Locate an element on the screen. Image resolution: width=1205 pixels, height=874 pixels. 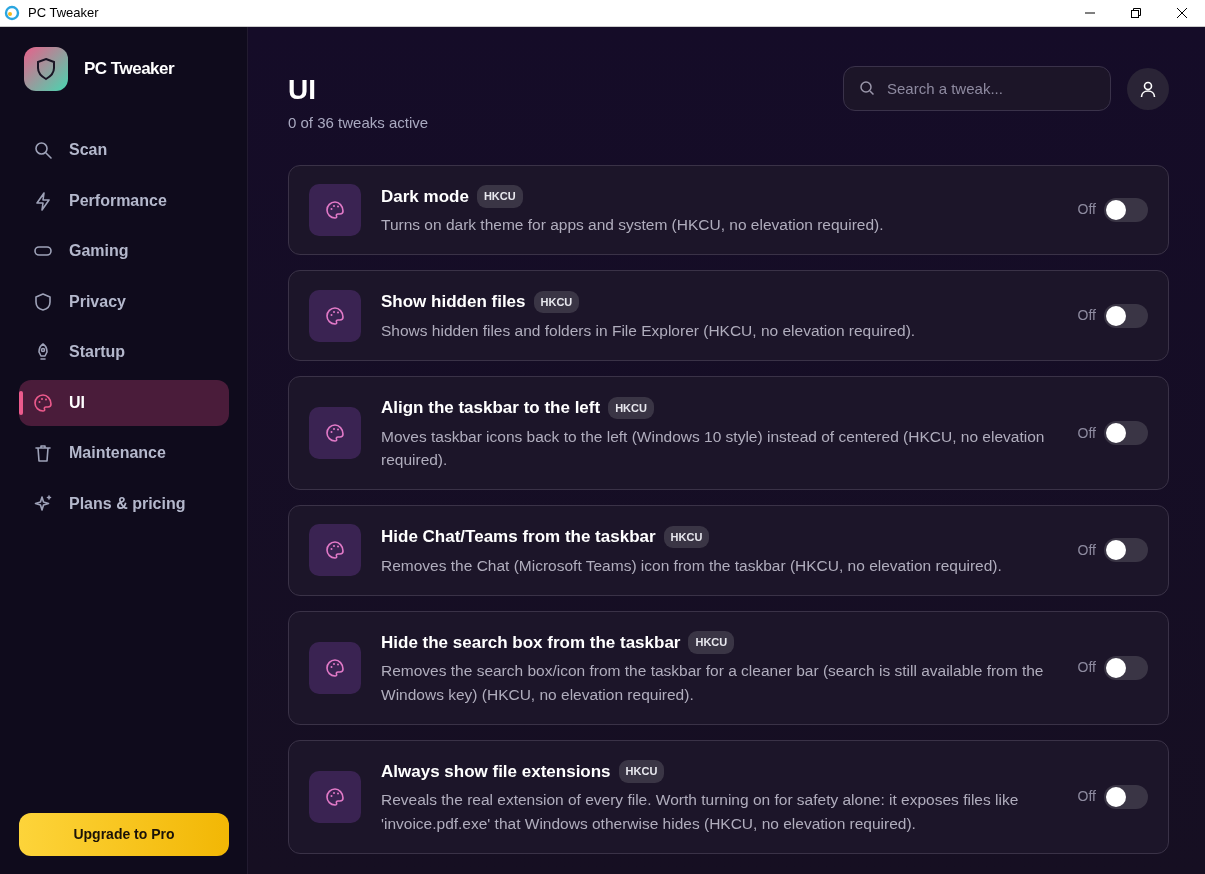
close-icon is located at coordinates (1182, 13).